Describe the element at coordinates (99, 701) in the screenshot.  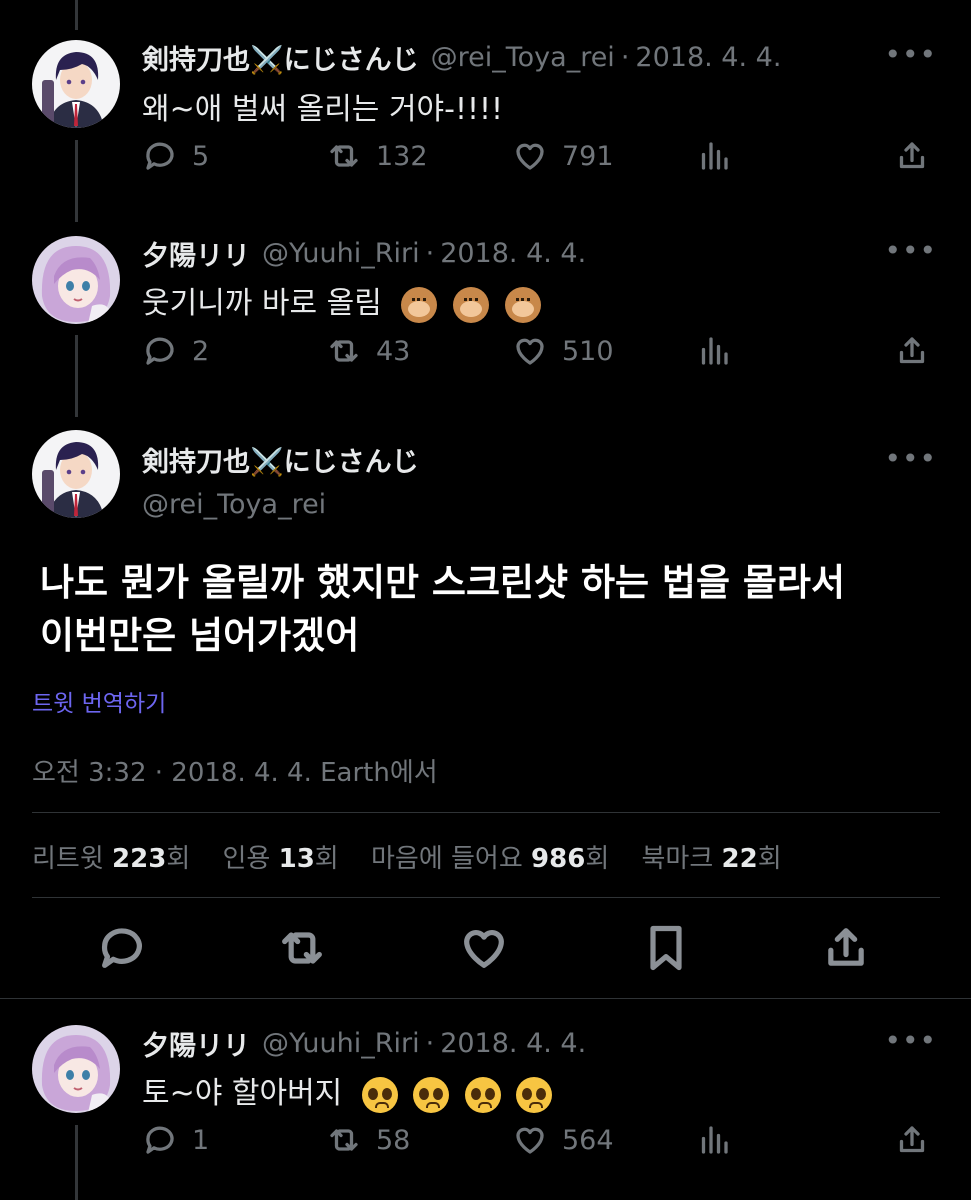
I see `translate-tweet-link: 트윗 번역하기` at that location.